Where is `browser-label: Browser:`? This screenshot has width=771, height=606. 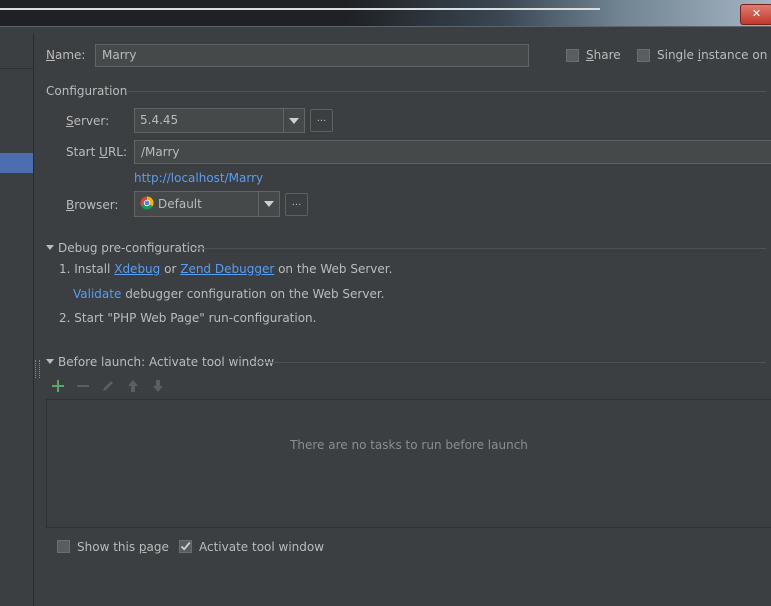
browser-label: Browser: is located at coordinates (92, 205).